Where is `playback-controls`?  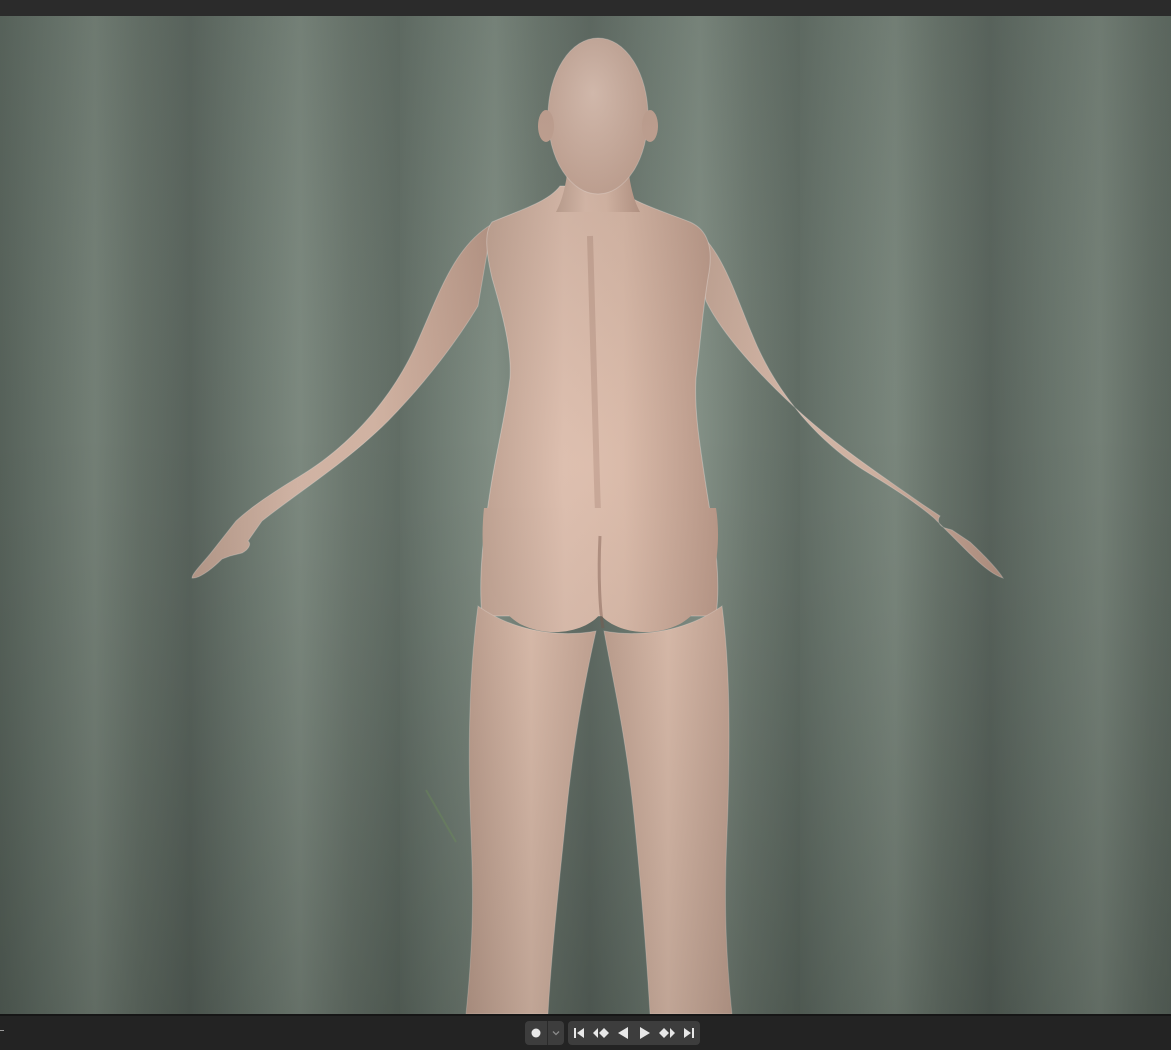
playback-controls is located at coordinates (612, 1033).